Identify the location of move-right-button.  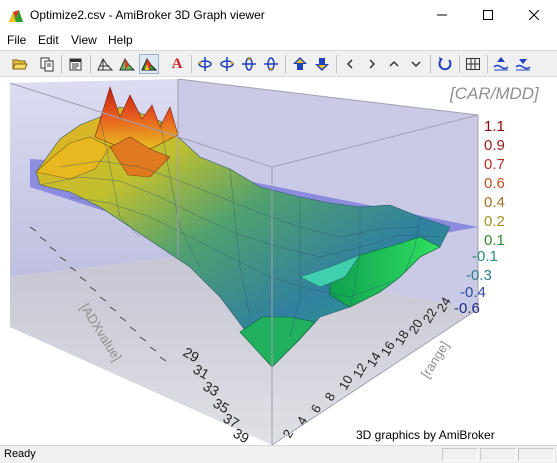
(372, 64).